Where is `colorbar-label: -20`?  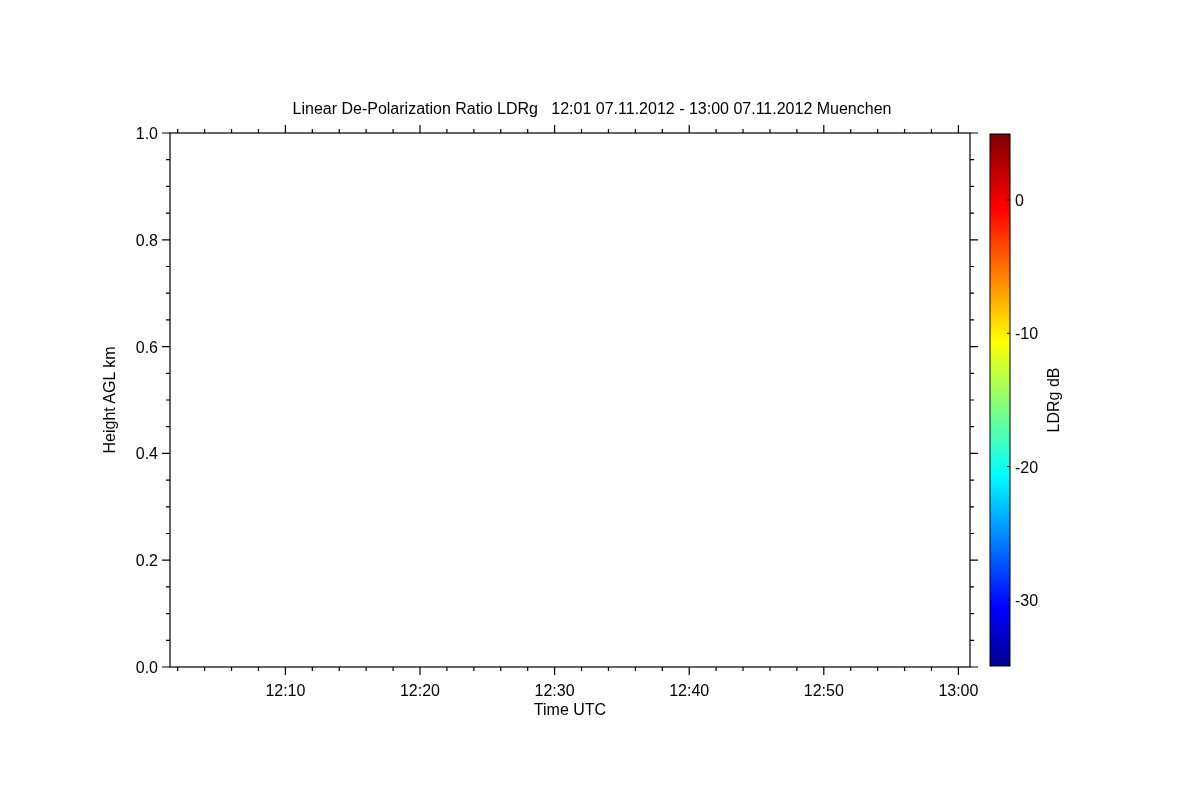
colorbar-label: -20 is located at coordinates (1027, 467).